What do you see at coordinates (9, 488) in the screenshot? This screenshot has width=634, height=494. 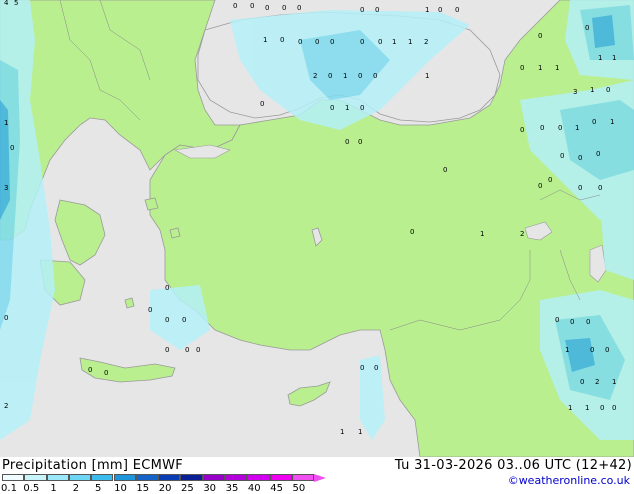 I see `scale-tick-label: 0.1` at bounding box center [9, 488].